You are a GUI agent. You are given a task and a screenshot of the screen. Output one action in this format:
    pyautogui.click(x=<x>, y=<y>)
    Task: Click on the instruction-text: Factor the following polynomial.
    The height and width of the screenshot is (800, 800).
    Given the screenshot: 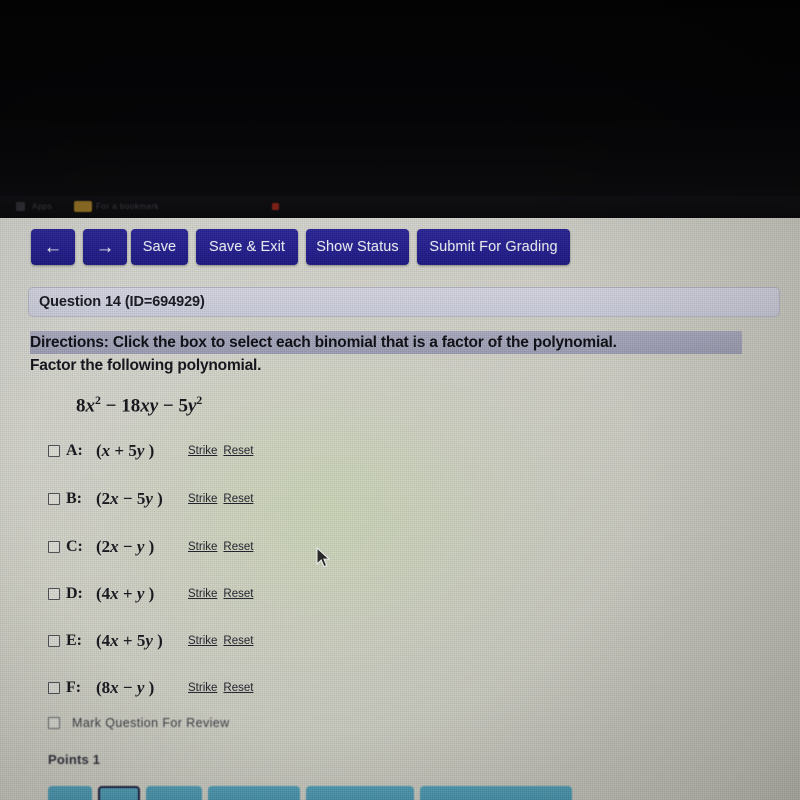 What is the action you would take?
    pyautogui.click(x=146, y=365)
    